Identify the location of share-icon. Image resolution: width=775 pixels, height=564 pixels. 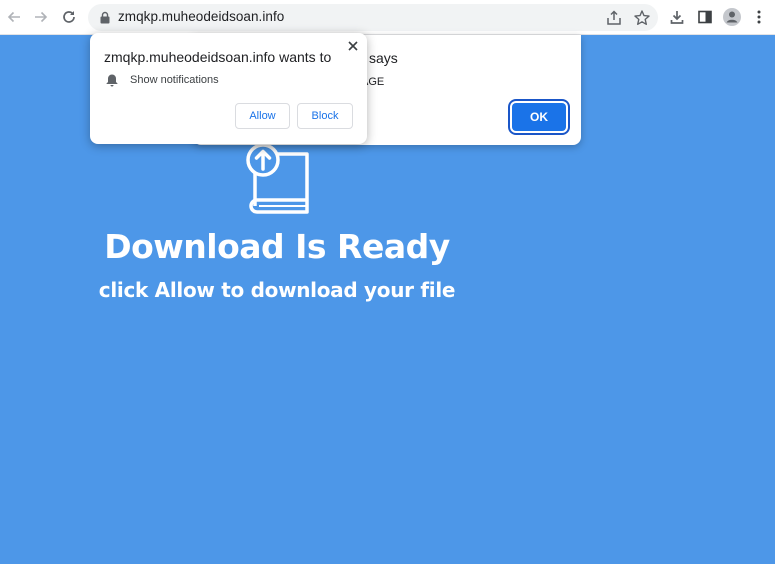
(614, 18).